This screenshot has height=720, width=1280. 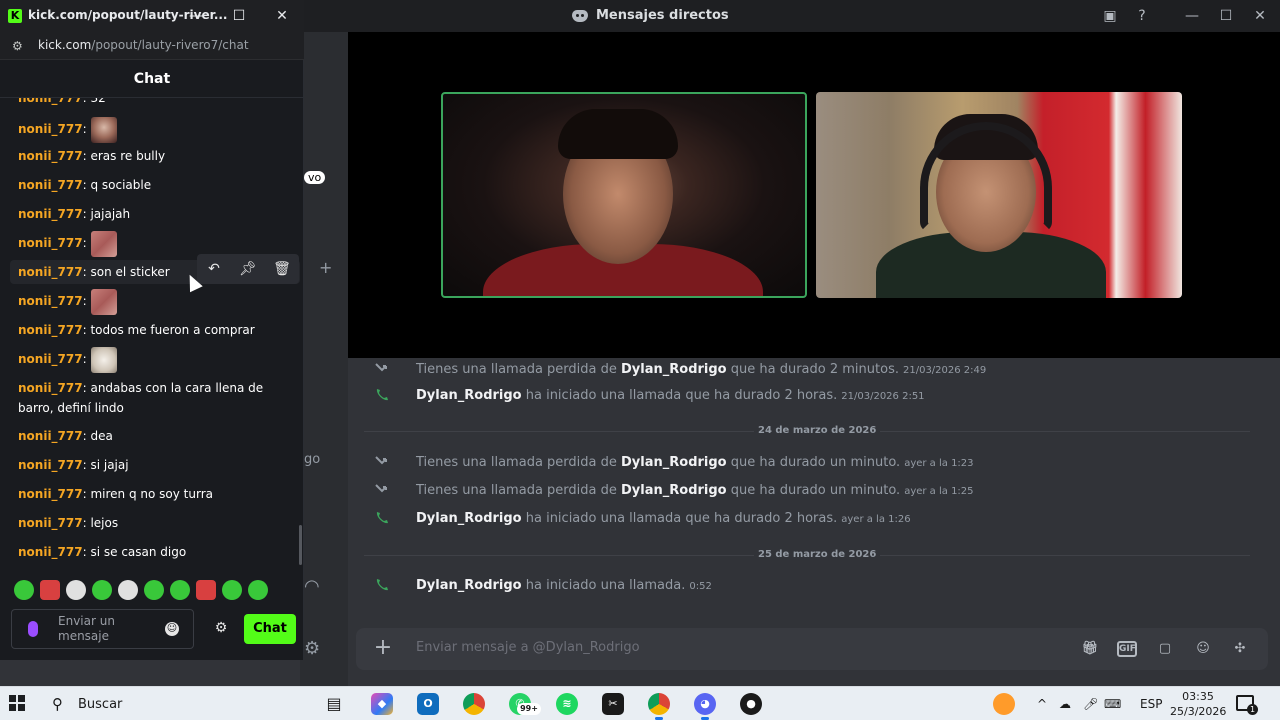 I want to click on chat-message: nonii_777: dea, so click(x=158, y=436).